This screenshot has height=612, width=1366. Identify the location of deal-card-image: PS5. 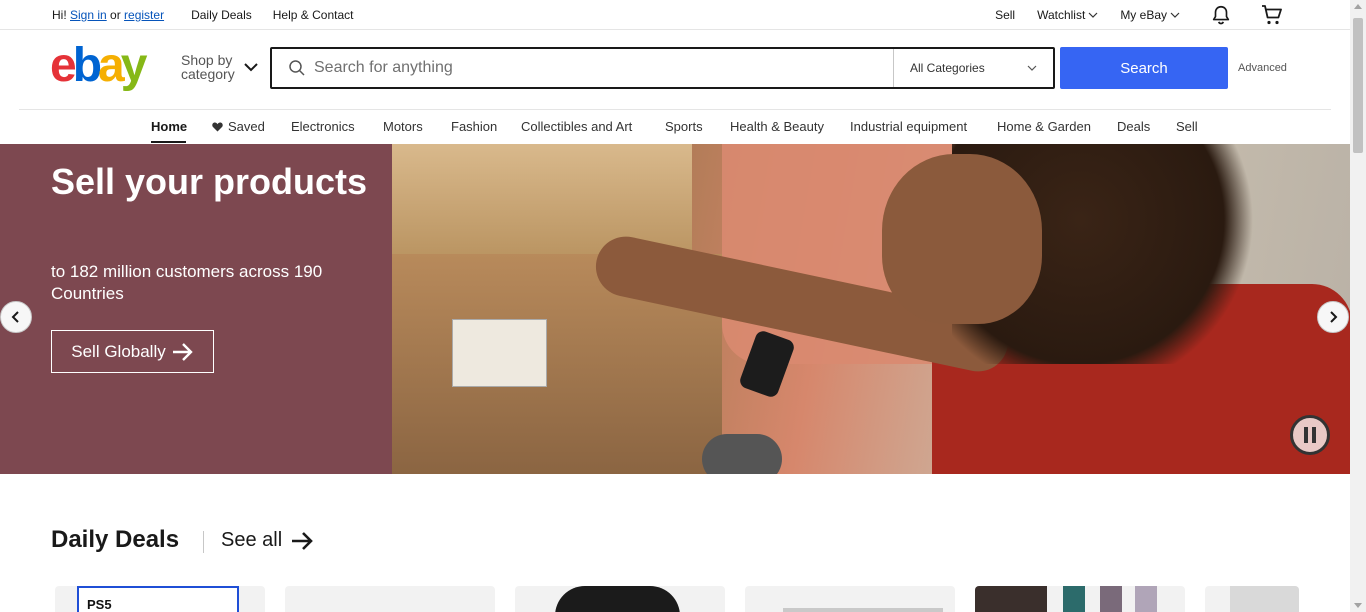
(158, 599).